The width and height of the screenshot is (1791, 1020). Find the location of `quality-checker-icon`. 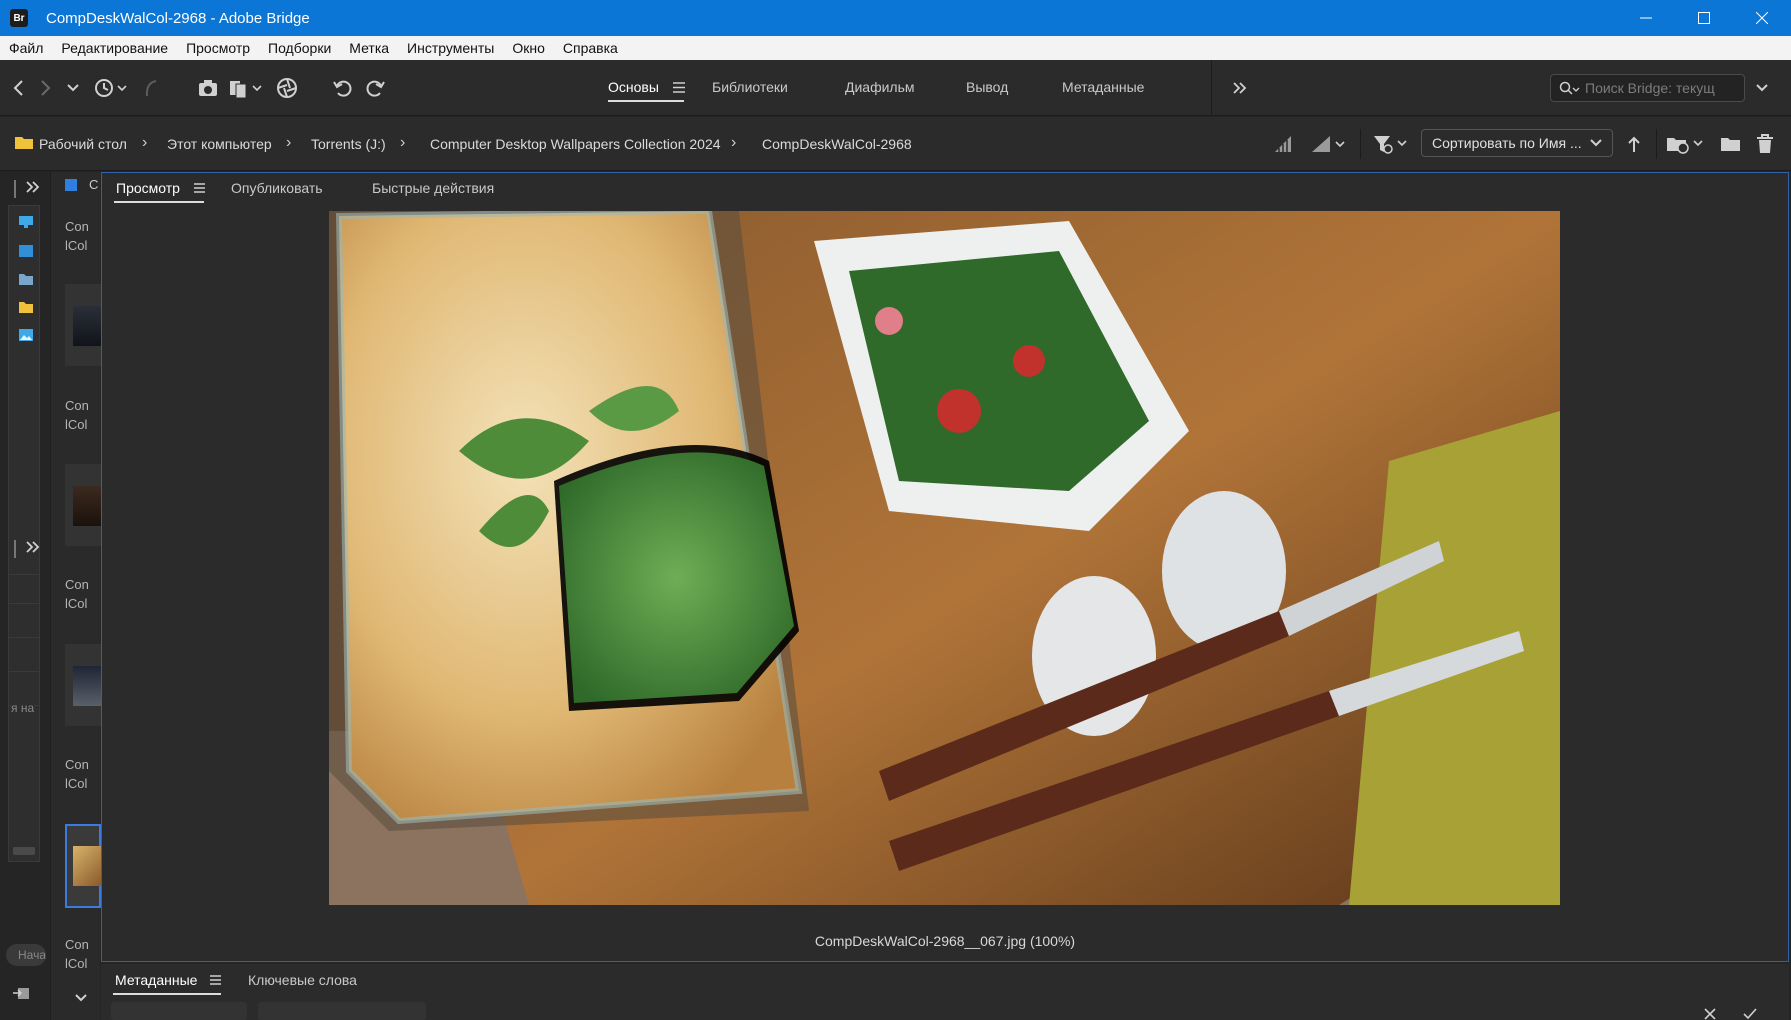

quality-checker-icon is located at coordinates (1283, 144).